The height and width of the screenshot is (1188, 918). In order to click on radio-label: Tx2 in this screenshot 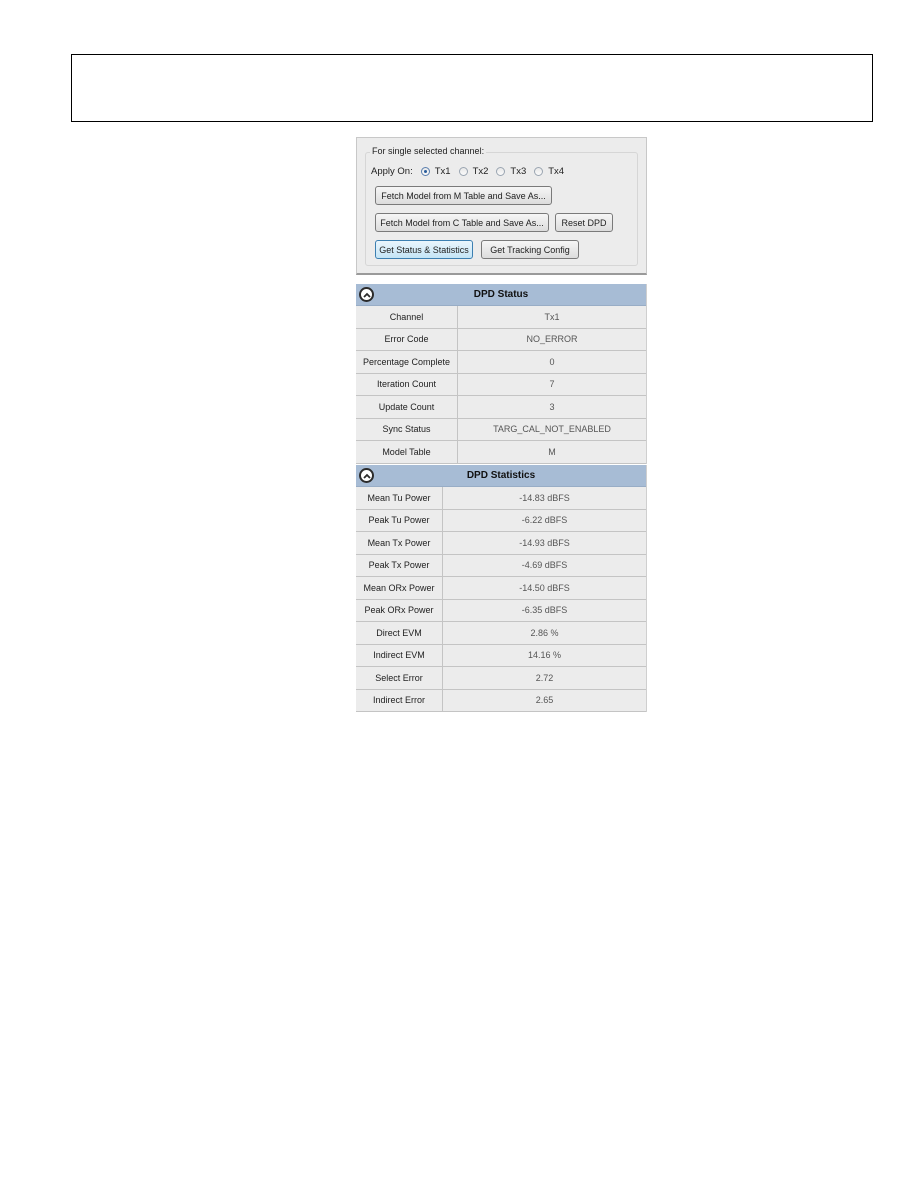, I will do `click(480, 171)`.